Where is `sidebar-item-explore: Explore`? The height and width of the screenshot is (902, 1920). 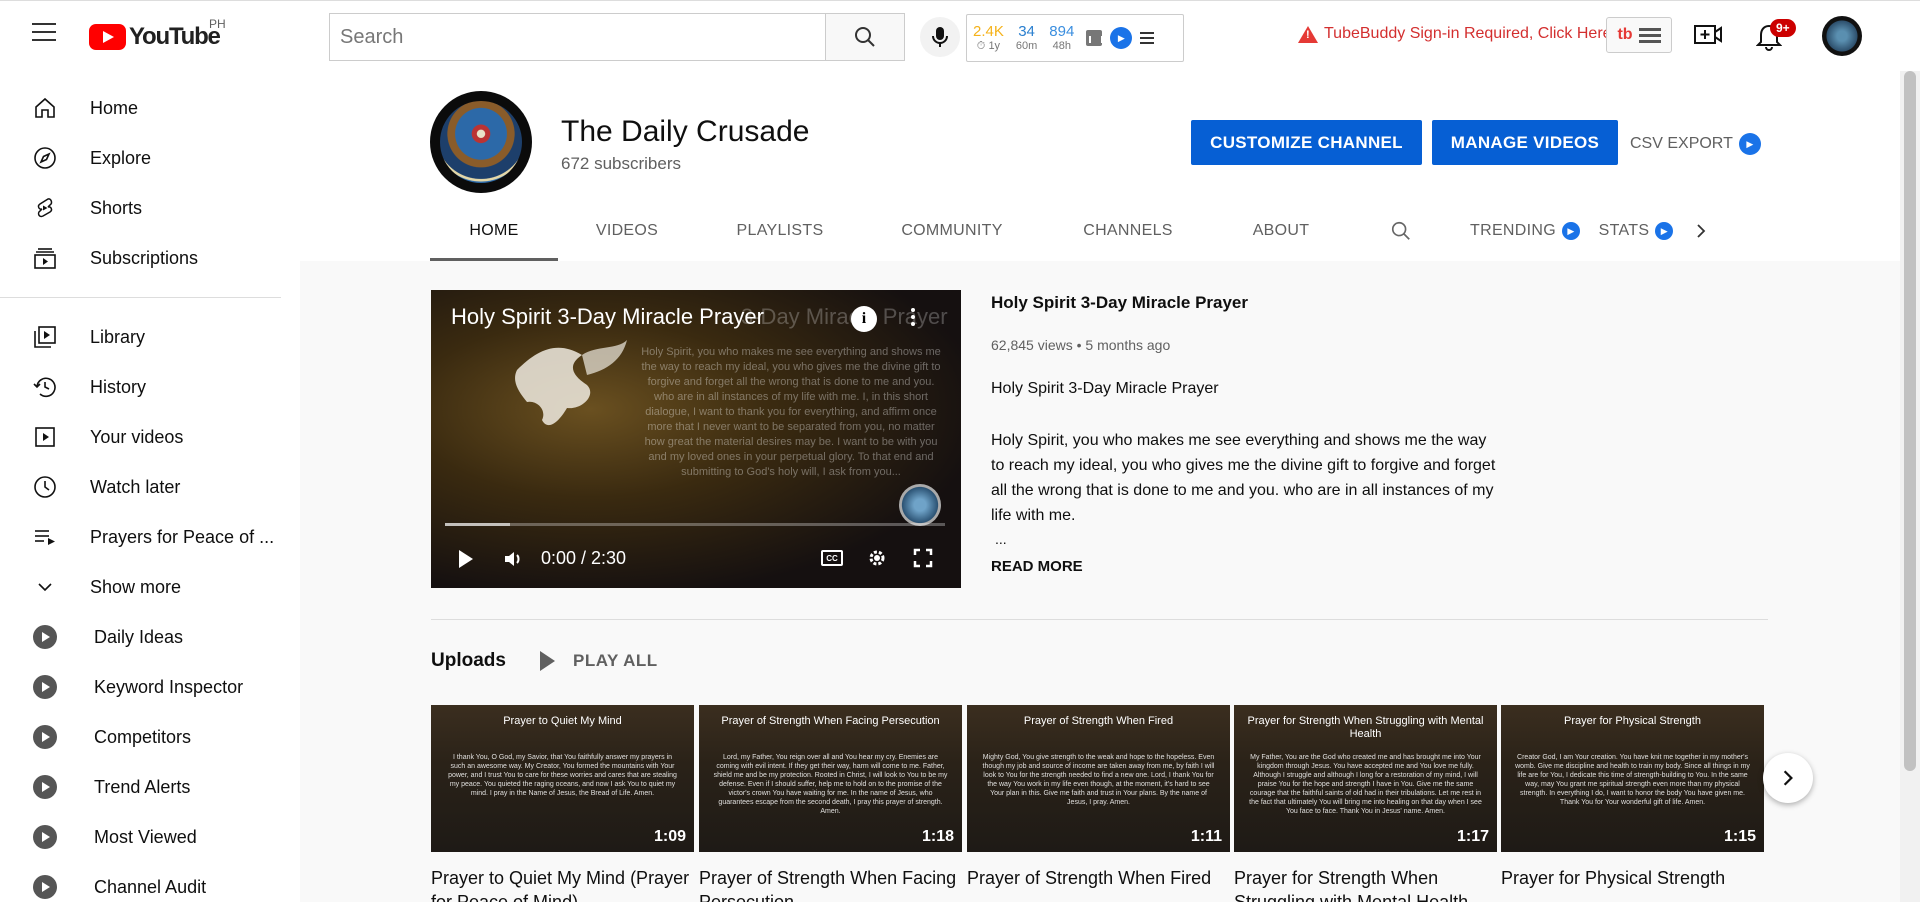 sidebar-item-explore: Explore is located at coordinates (150, 158).